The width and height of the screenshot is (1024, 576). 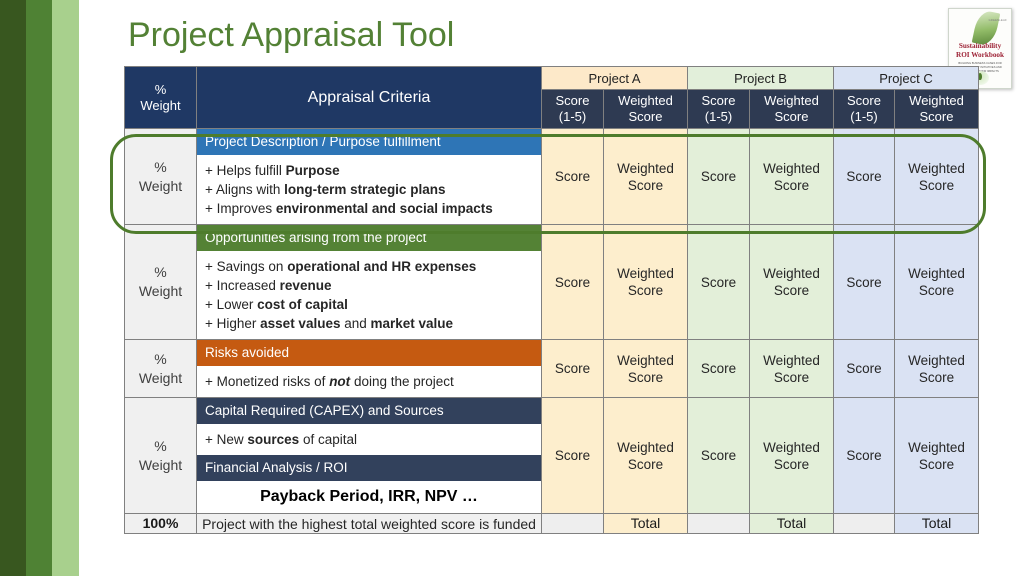 I want to click on list-item: + Increased revenue, so click(x=268, y=285).